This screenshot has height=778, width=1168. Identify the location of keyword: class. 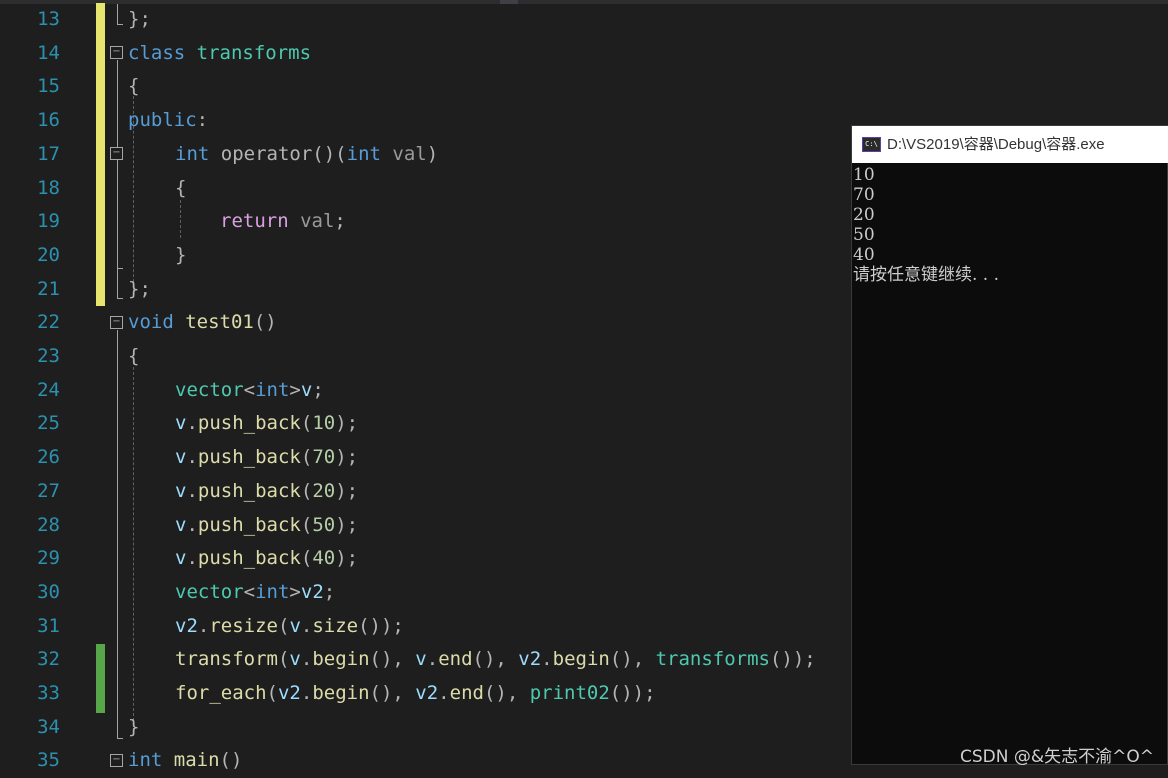
(157, 52).